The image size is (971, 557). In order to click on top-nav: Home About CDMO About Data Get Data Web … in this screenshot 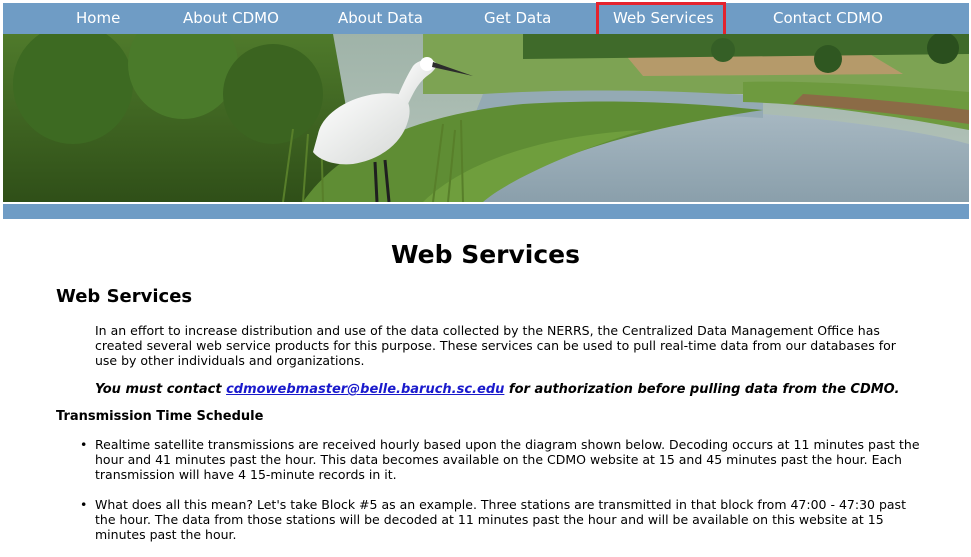, I will do `click(486, 18)`.